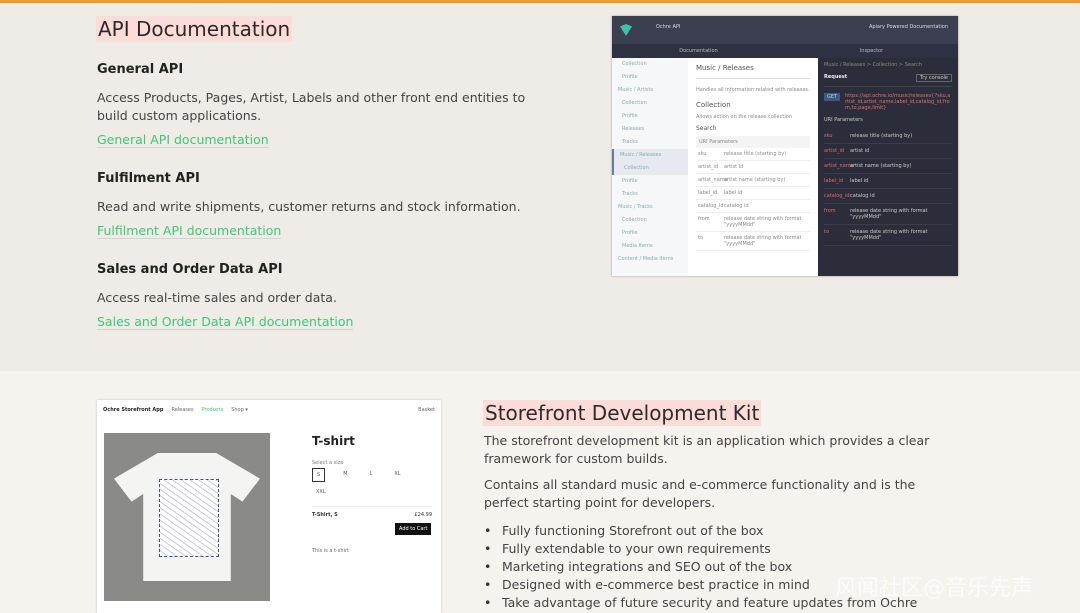  I want to click on try-console-button: Try console, so click(933, 78).